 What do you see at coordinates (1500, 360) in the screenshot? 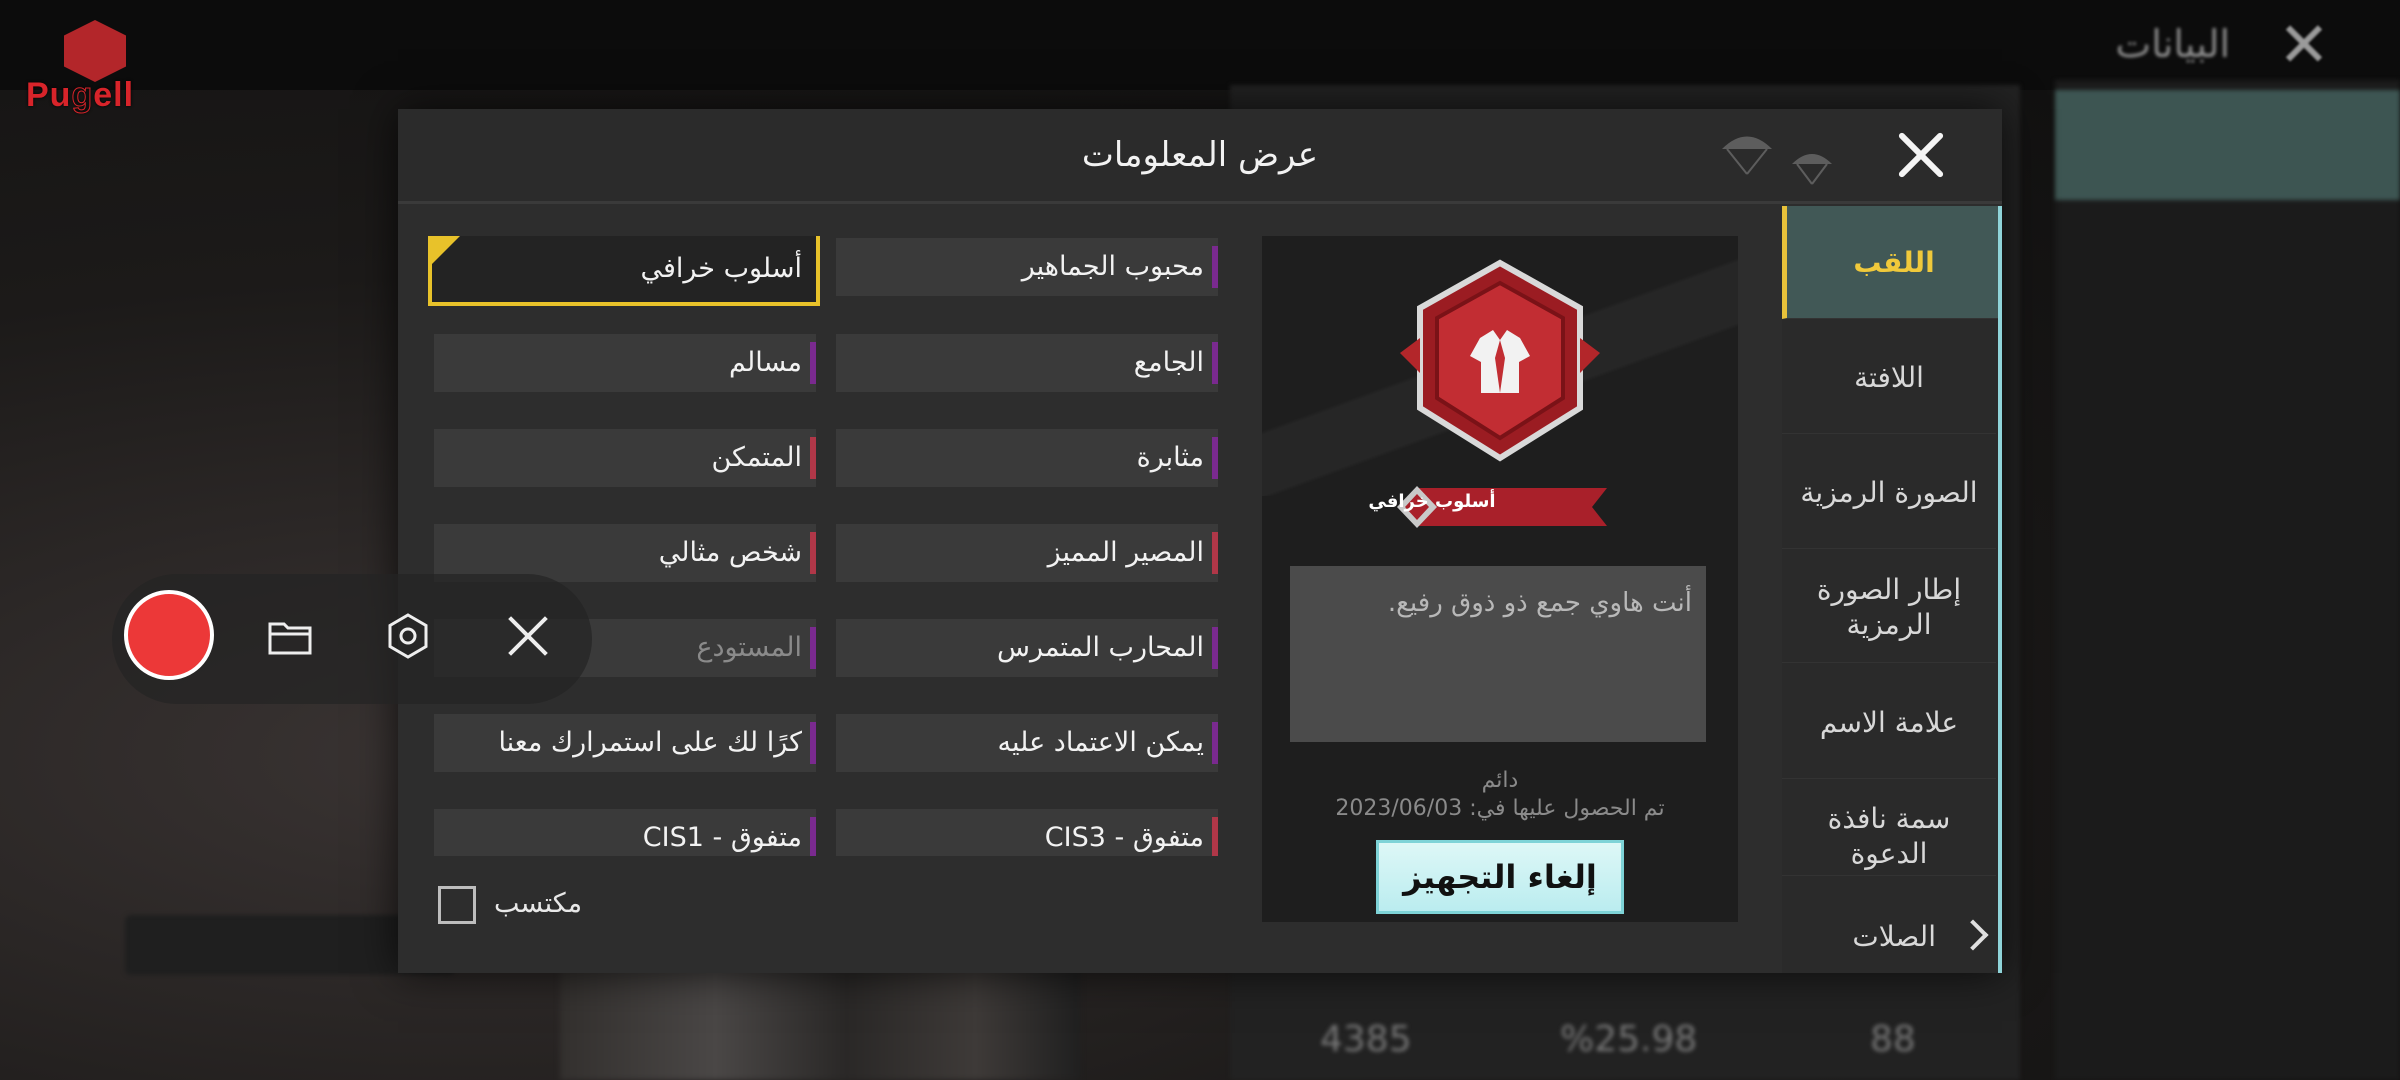
I see `title-emblem-icon` at bounding box center [1500, 360].